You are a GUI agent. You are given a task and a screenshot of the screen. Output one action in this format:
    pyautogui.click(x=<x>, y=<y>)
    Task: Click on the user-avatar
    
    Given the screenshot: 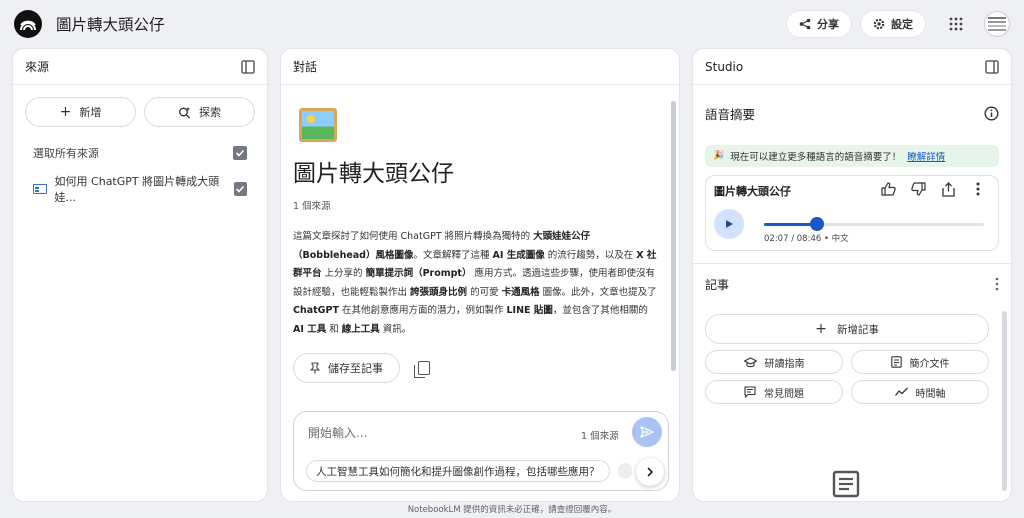 What is the action you would take?
    pyautogui.click(x=997, y=24)
    